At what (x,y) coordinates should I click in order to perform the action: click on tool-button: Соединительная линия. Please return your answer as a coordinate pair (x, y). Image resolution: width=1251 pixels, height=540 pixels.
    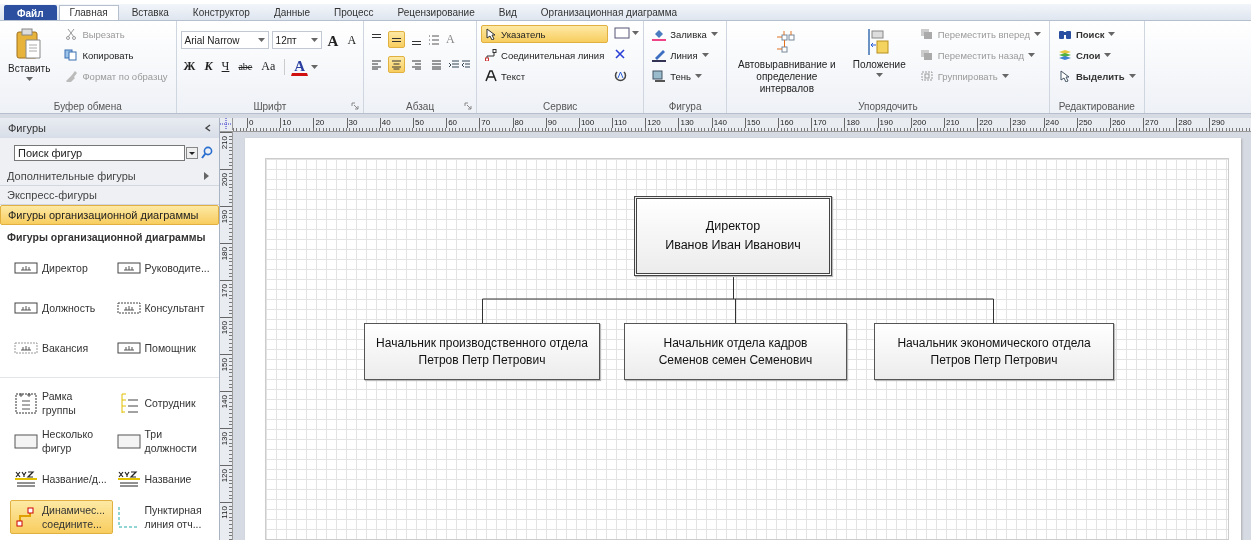
    Looking at the image, I should click on (545, 55).